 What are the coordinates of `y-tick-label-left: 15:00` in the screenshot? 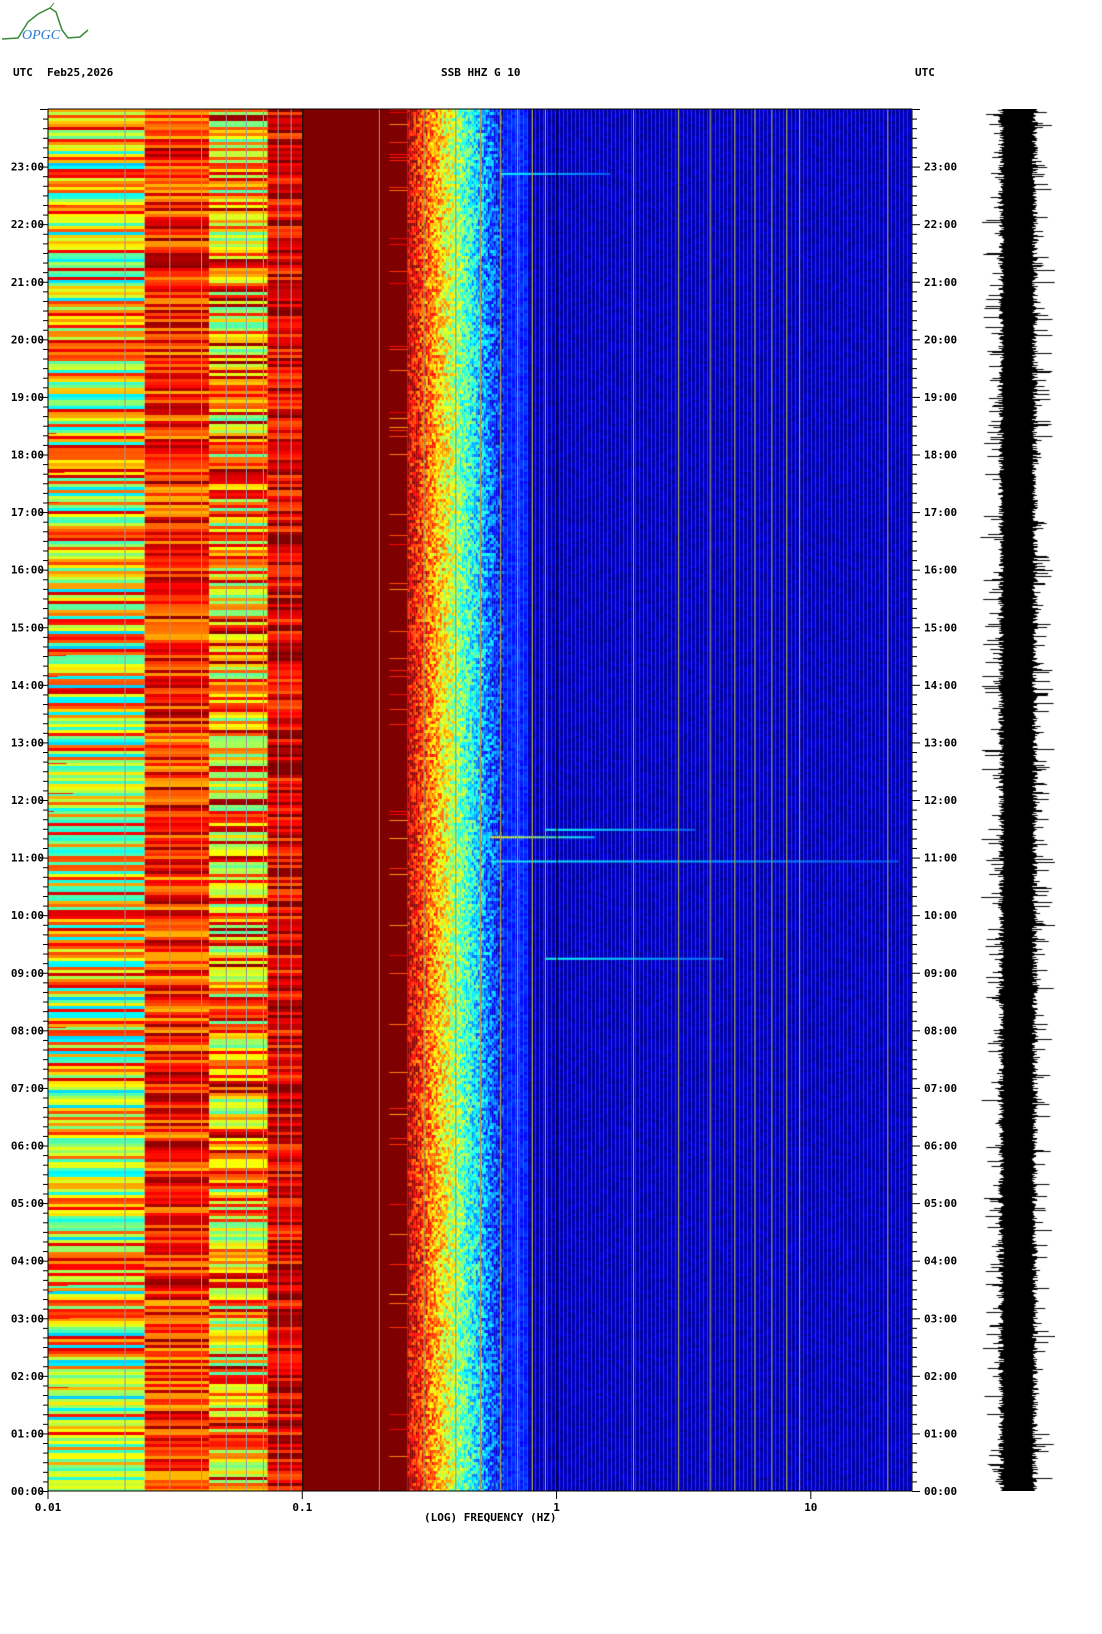 It's located at (27, 627).